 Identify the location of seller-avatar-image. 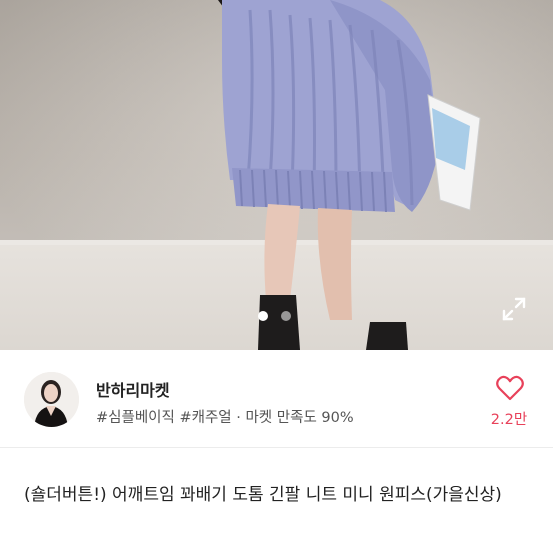
(51, 399).